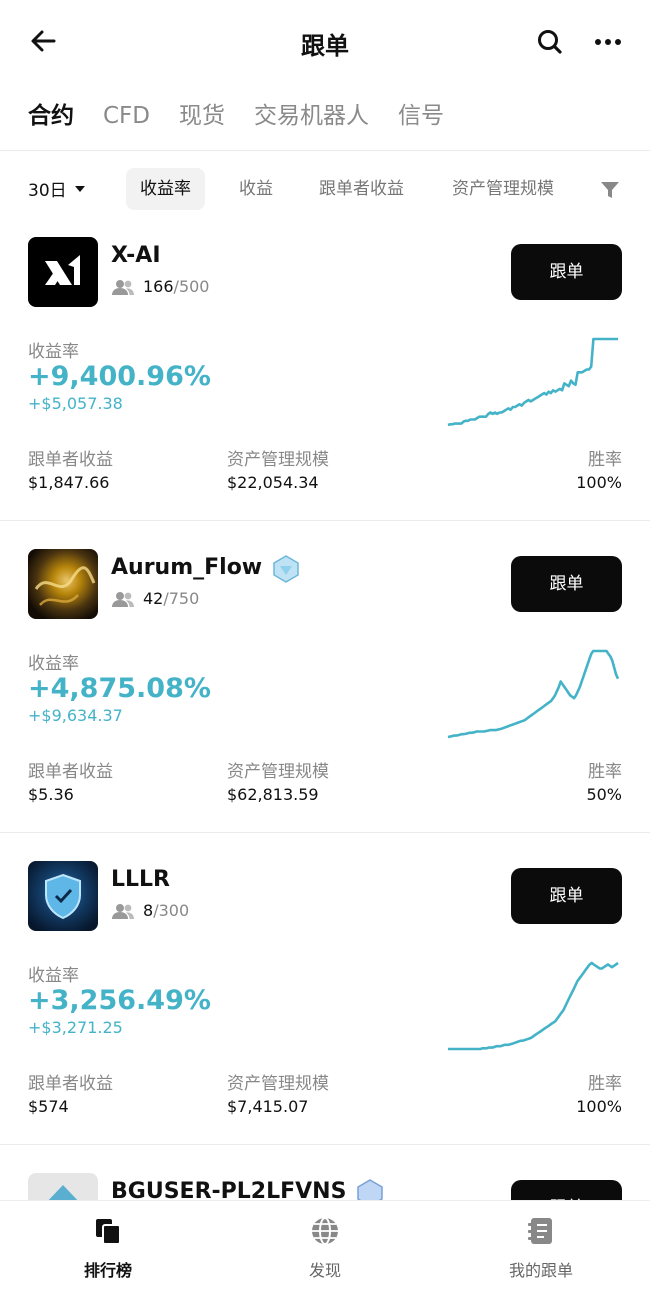 The width and height of the screenshot is (650, 1299). What do you see at coordinates (140, 879) in the screenshot?
I see `trader-name: LLLR` at bounding box center [140, 879].